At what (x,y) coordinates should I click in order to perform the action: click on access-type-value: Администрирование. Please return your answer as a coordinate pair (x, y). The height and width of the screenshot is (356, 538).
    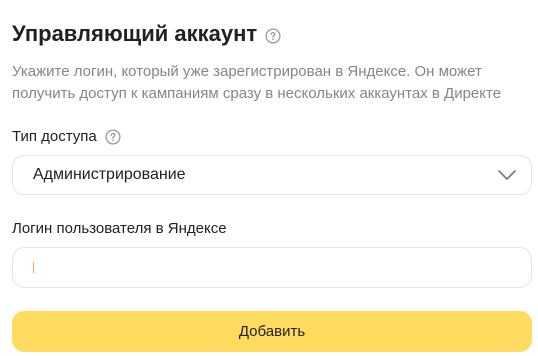
    Looking at the image, I should click on (109, 174).